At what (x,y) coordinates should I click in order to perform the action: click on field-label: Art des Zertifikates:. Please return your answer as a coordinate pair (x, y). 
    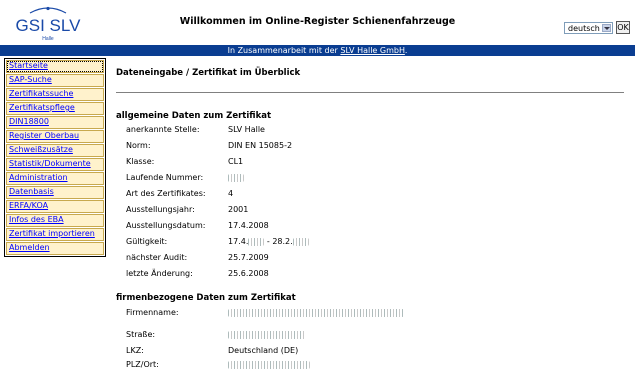
    Looking at the image, I should click on (166, 193).